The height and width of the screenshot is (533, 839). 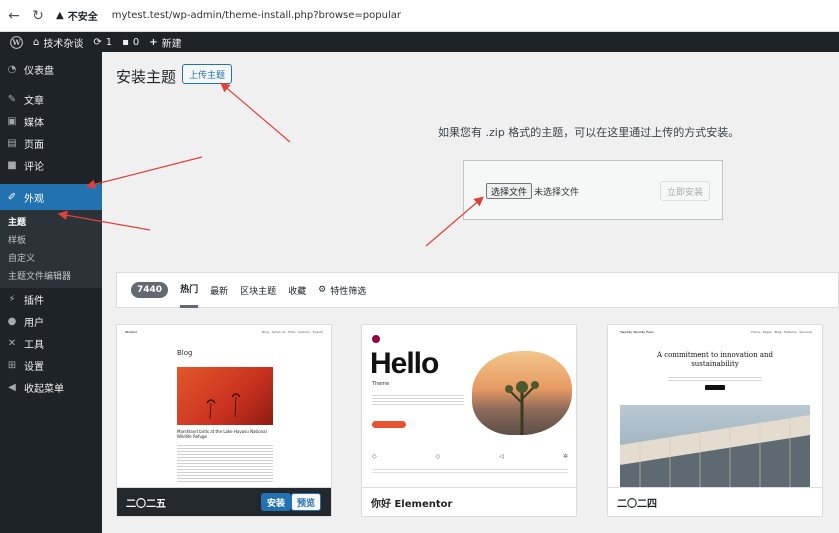 What do you see at coordinates (34, 301) in the screenshot?
I see `sidebar-item-label: 插件` at bounding box center [34, 301].